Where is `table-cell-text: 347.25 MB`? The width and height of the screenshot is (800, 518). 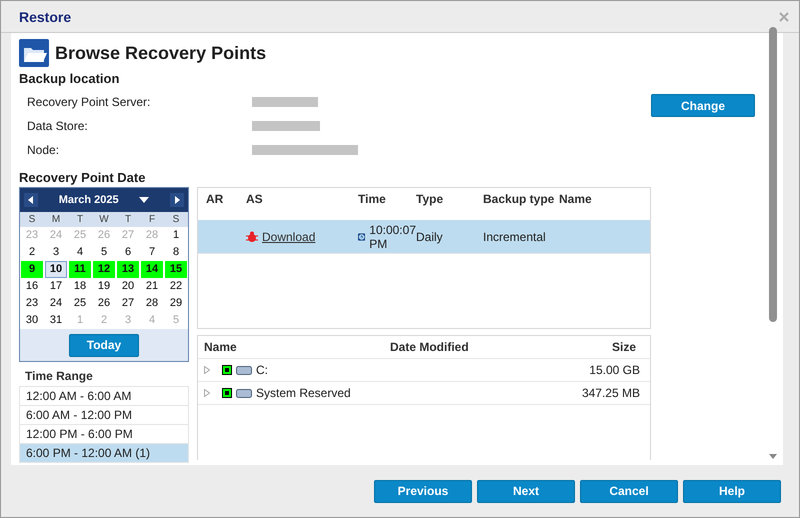 table-cell-text: 347.25 MB is located at coordinates (610, 393).